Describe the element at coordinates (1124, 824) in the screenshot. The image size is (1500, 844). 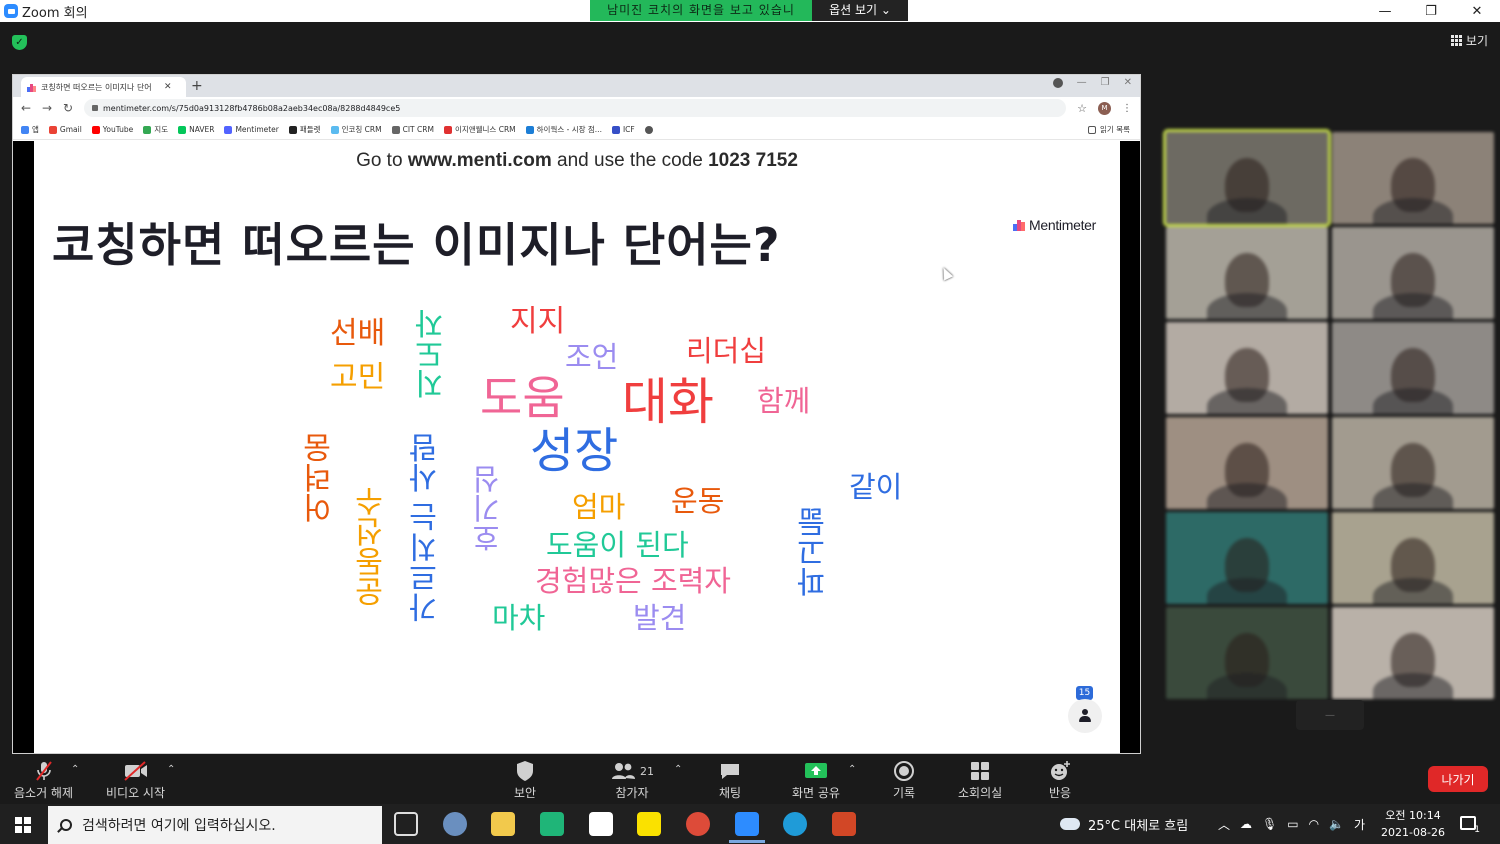
I see `weather-widget: 25°C 대체로 흐림` at that location.